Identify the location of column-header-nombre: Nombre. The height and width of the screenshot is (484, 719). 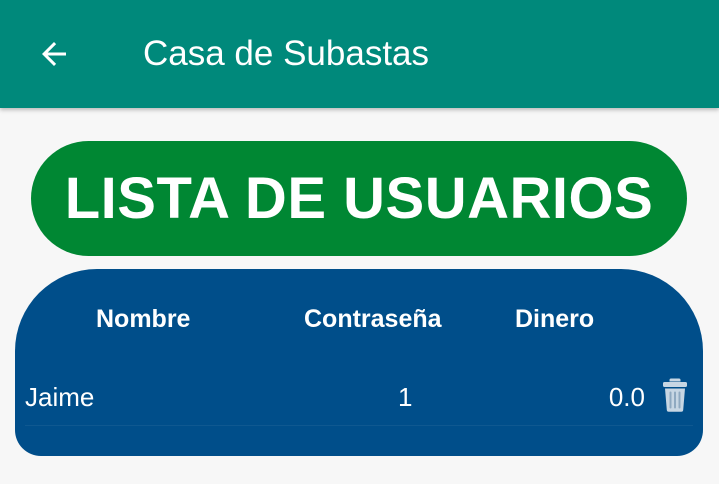
(143, 319).